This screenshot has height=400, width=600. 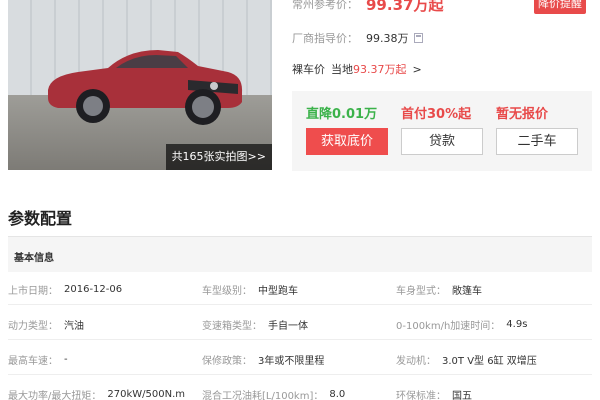 I want to click on param-launch-date: 上市日期： 2016-12-06, so click(x=65, y=289).